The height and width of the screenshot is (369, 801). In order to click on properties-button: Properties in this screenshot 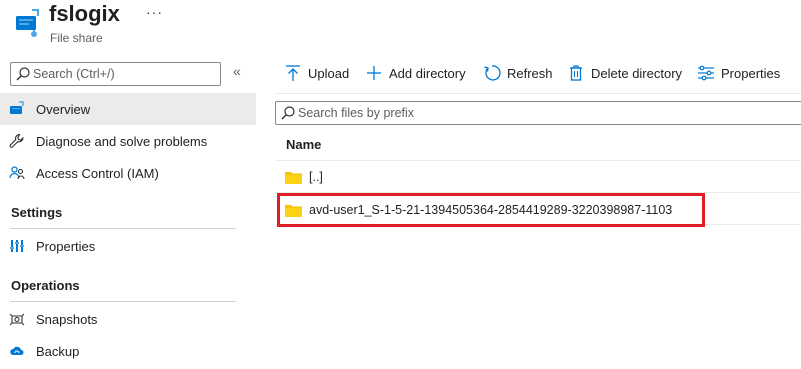, I will do `click(738, 73)`.